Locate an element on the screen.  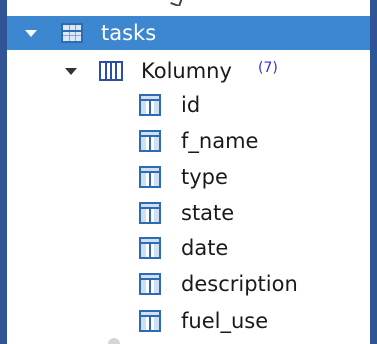
tree-node-column-fuel_use: fuel_use is located at coordinates (188, 321).